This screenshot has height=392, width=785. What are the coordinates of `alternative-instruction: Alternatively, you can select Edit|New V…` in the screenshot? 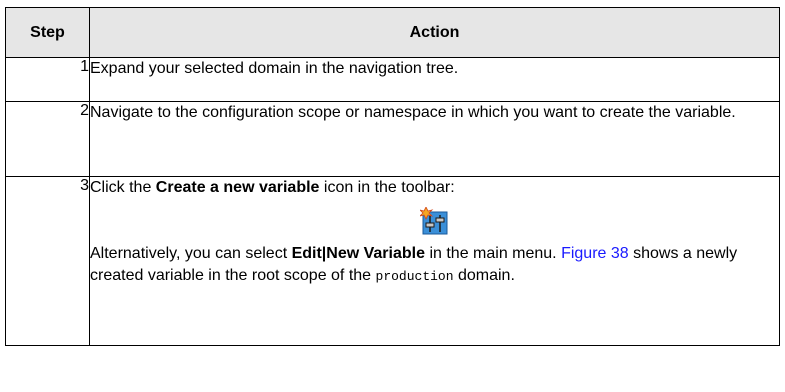 It's located at (434, 265).